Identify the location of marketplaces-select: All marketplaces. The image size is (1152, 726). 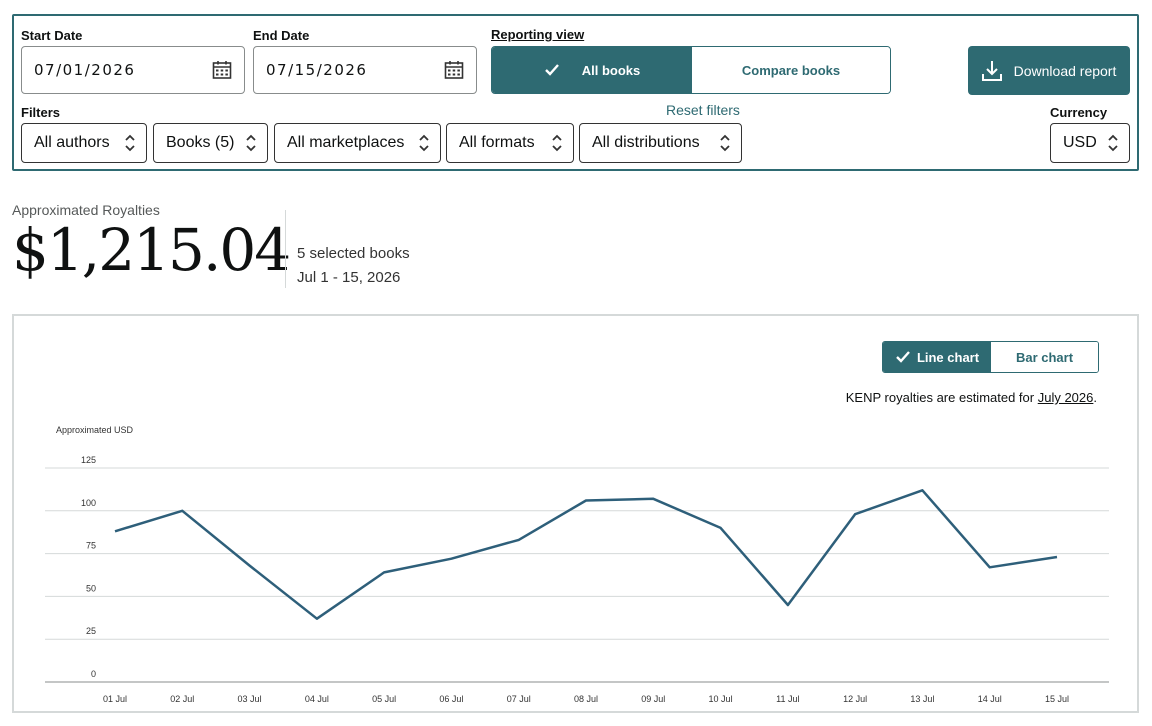
(357, 143).